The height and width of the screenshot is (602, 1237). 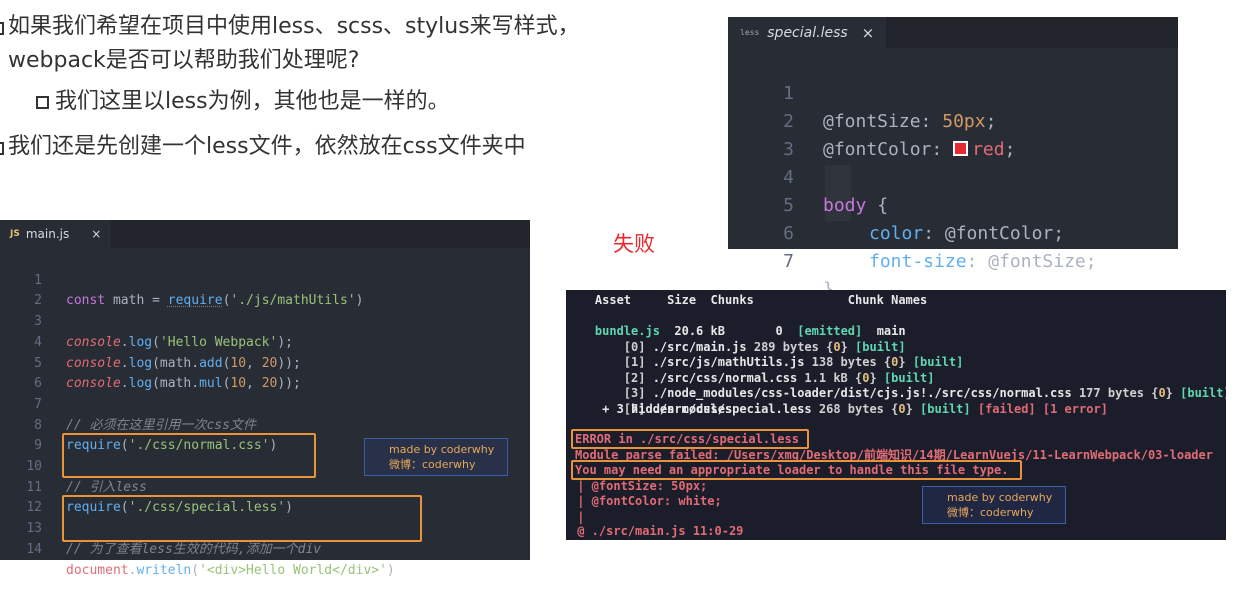 What do you see at coordinates (855, 408) in the screenshot?
I see `mod-size: 268 bytes {` at bounding box center [855, 408].